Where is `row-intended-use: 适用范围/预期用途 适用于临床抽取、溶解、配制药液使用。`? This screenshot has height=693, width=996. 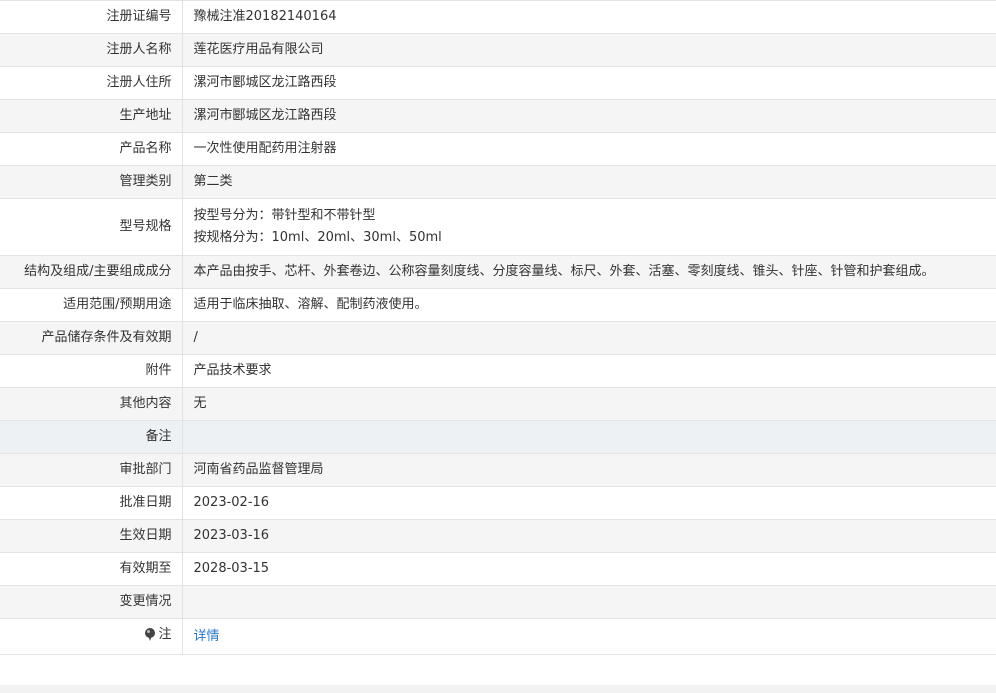
row-intended-use: 适用范围/预期用途 适用于临床抽取、溶解、配制药液使用。 is located at coordinates (498, 305).